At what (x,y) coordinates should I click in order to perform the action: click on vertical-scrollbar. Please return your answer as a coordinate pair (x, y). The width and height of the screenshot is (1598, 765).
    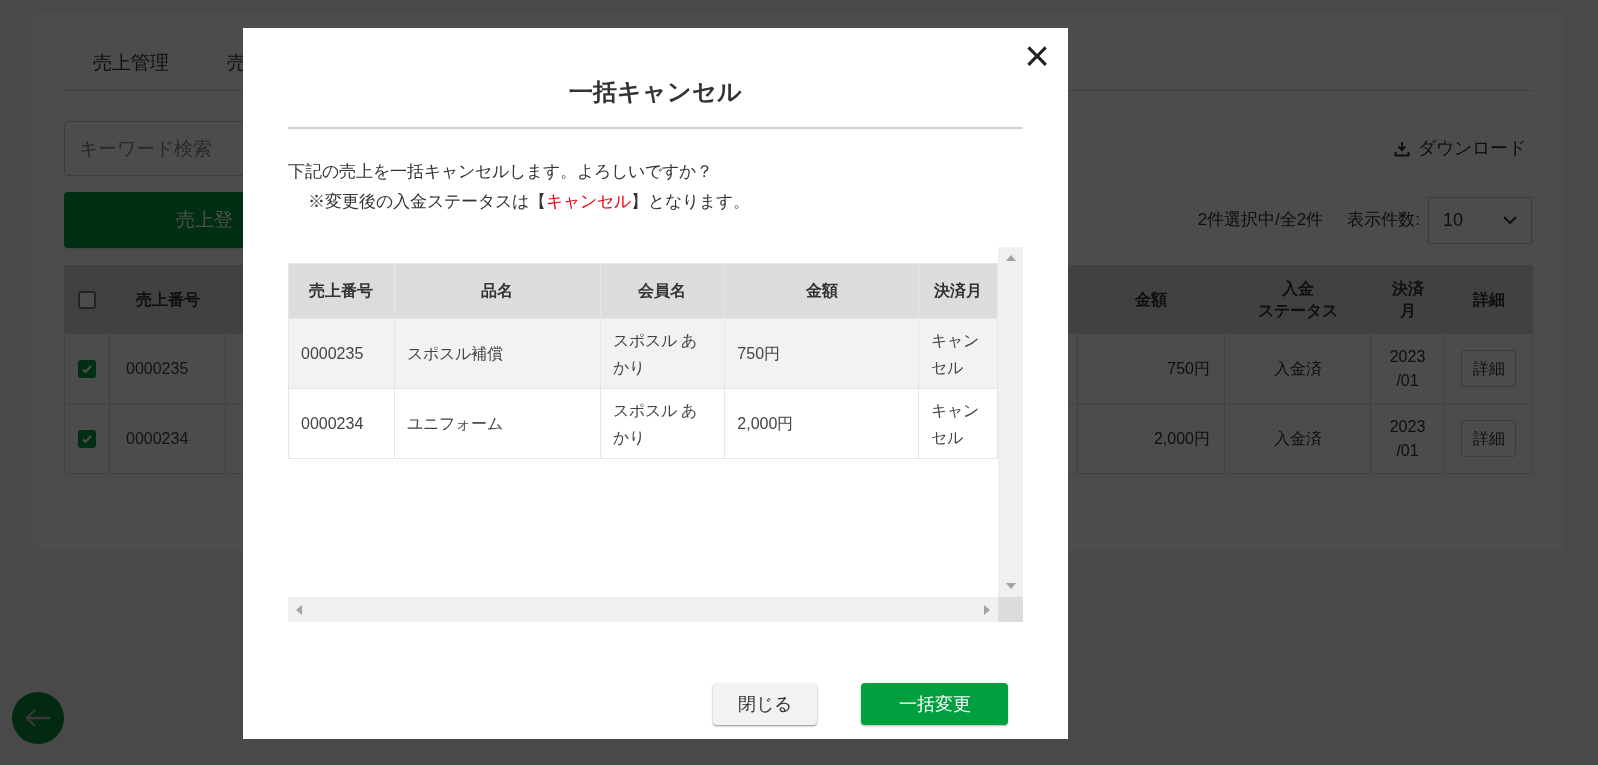
    Looking at the image, I should click on (1010, 422).